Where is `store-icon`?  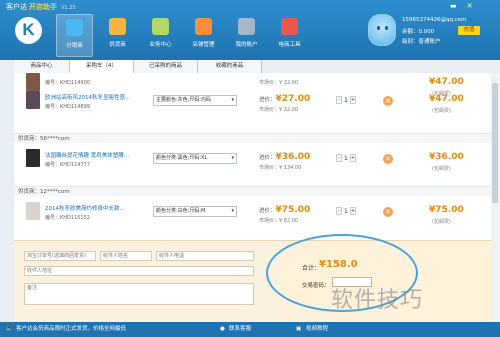 store-icon is located at coordinates (203, 26).